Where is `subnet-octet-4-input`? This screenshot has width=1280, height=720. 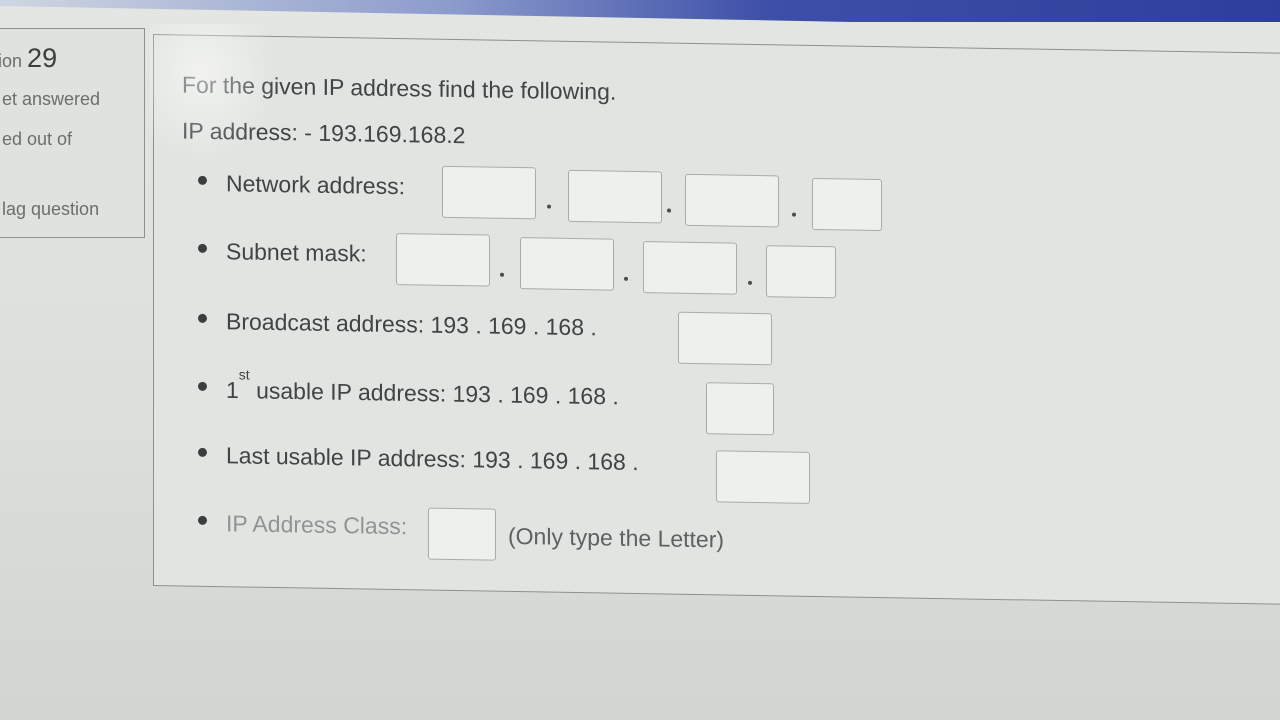 subnet-octet-4-input is located at coordinates (801, 272).